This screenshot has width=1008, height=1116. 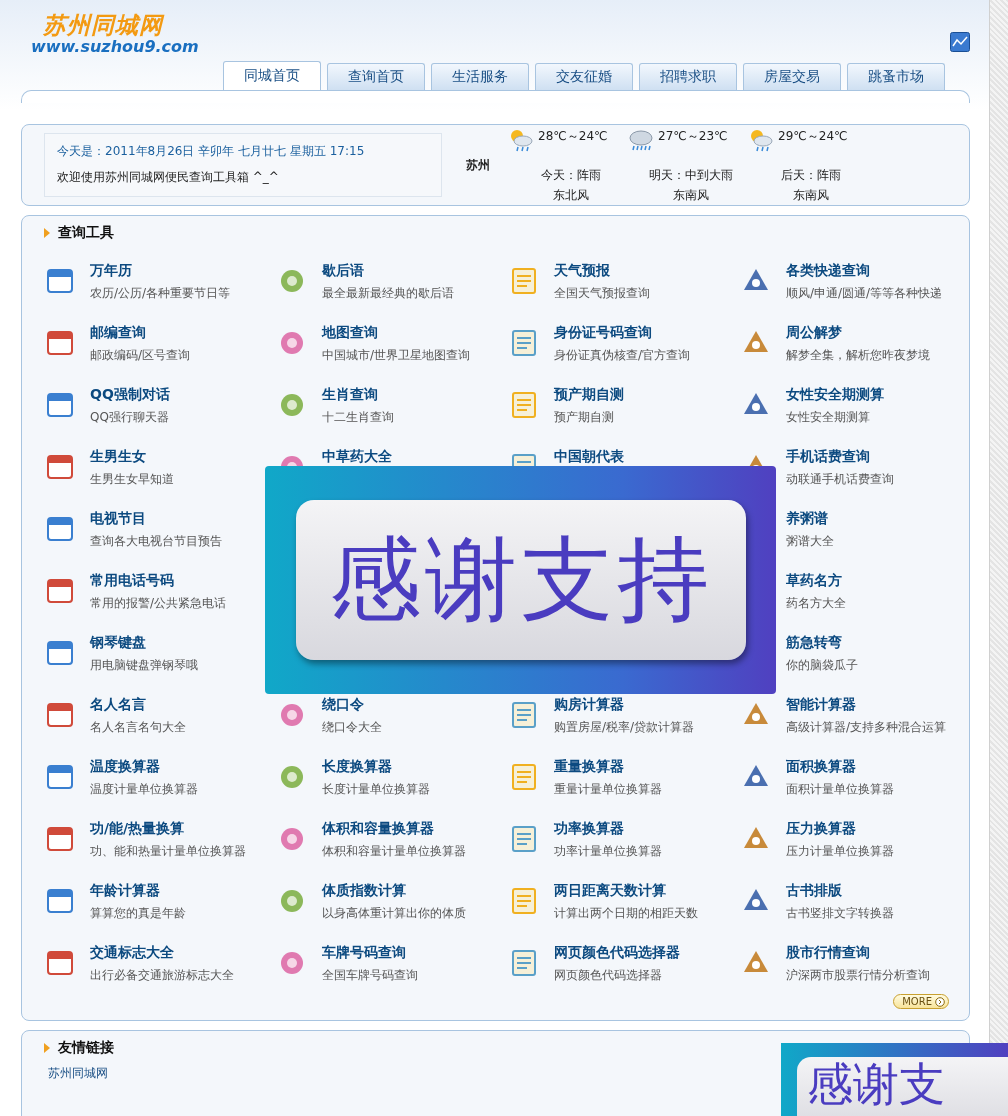 I want to click on wind-text: 东北风, so click(x=571, y=195).